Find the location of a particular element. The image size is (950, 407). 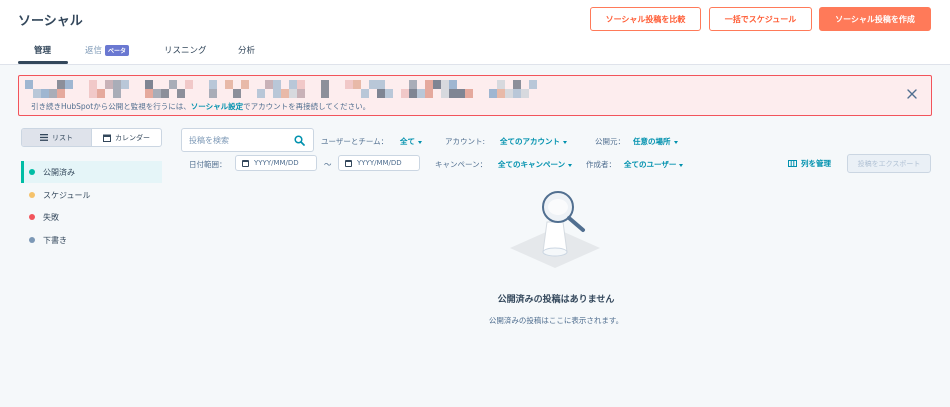

page-title: ソーシャル is located at coordinates (50, 21).